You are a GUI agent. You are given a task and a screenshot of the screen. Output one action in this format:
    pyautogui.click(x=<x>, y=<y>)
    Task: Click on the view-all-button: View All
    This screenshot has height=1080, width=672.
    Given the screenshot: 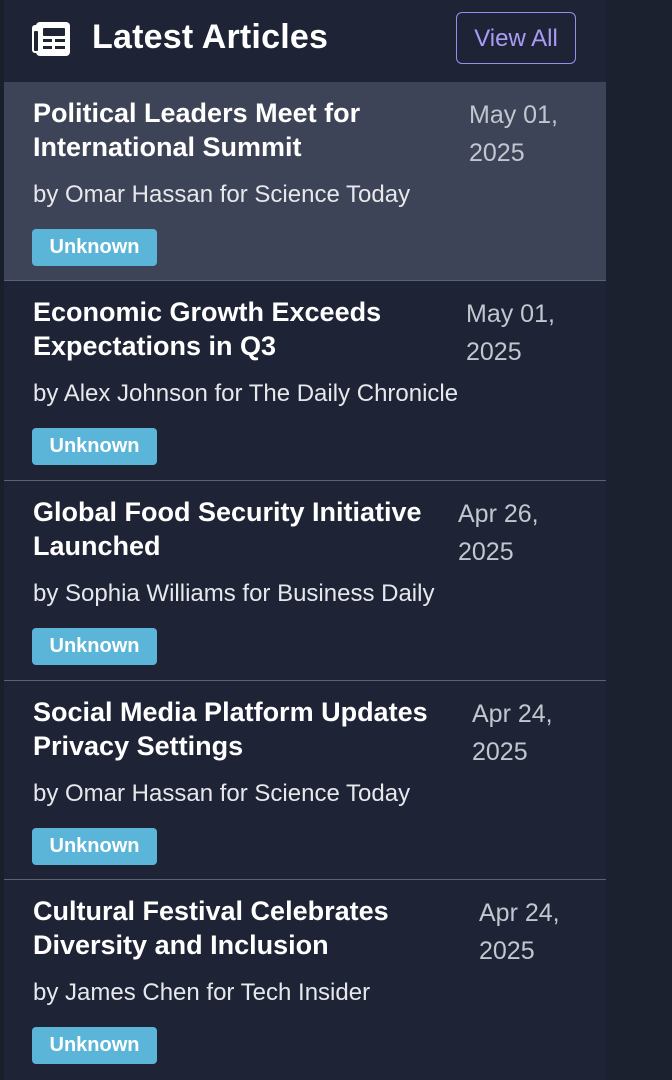 What is the action you would take?
    pyautogui.click(x=516, y=38)
    